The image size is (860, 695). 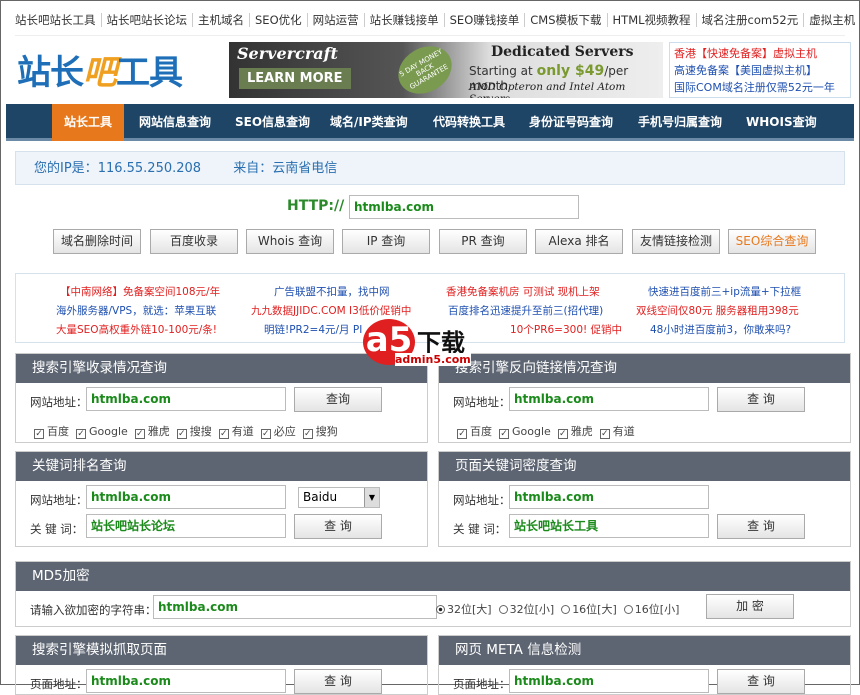 I want to click on ip-label: 您的IP是：116.55.250.208, so click(x=124, y=168).